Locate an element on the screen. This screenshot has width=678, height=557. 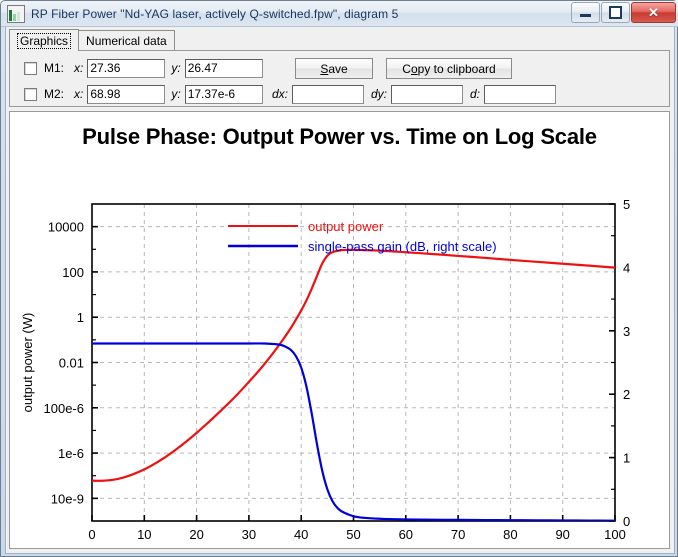
distance-group: d: is located at coordinates (513, 94).